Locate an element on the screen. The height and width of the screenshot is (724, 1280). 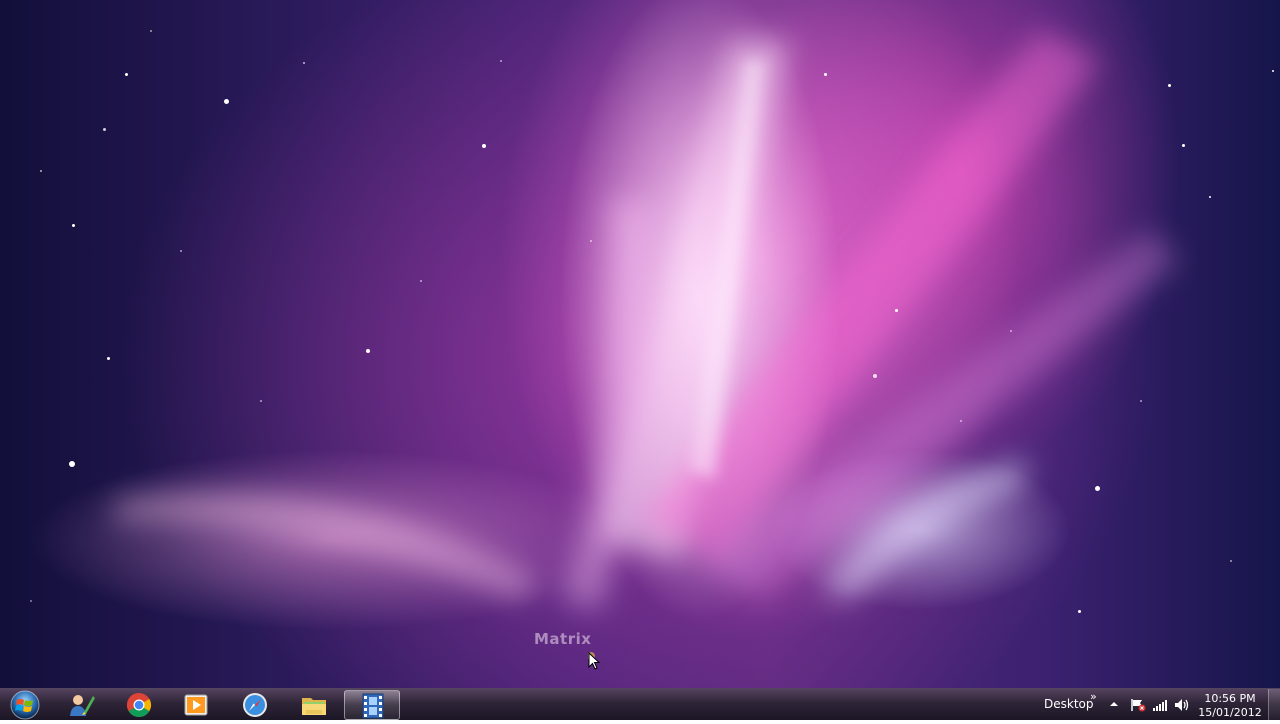
start-button is located at coordinates (25, 705).